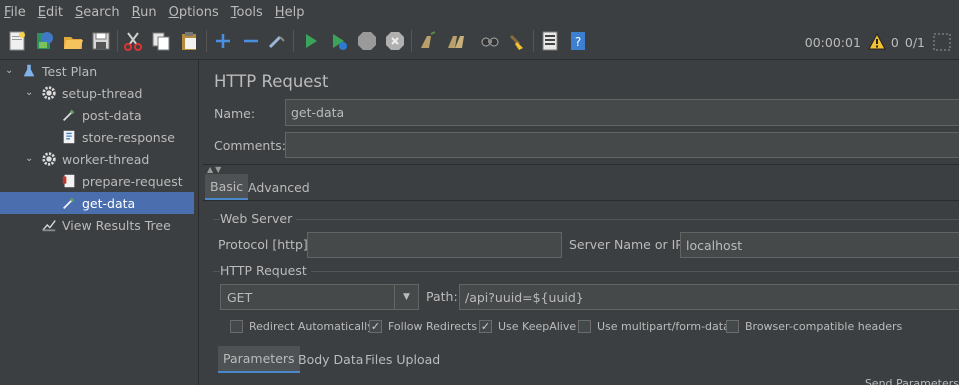  I want to click on start-no-pauses-icon, so click(339, 41).